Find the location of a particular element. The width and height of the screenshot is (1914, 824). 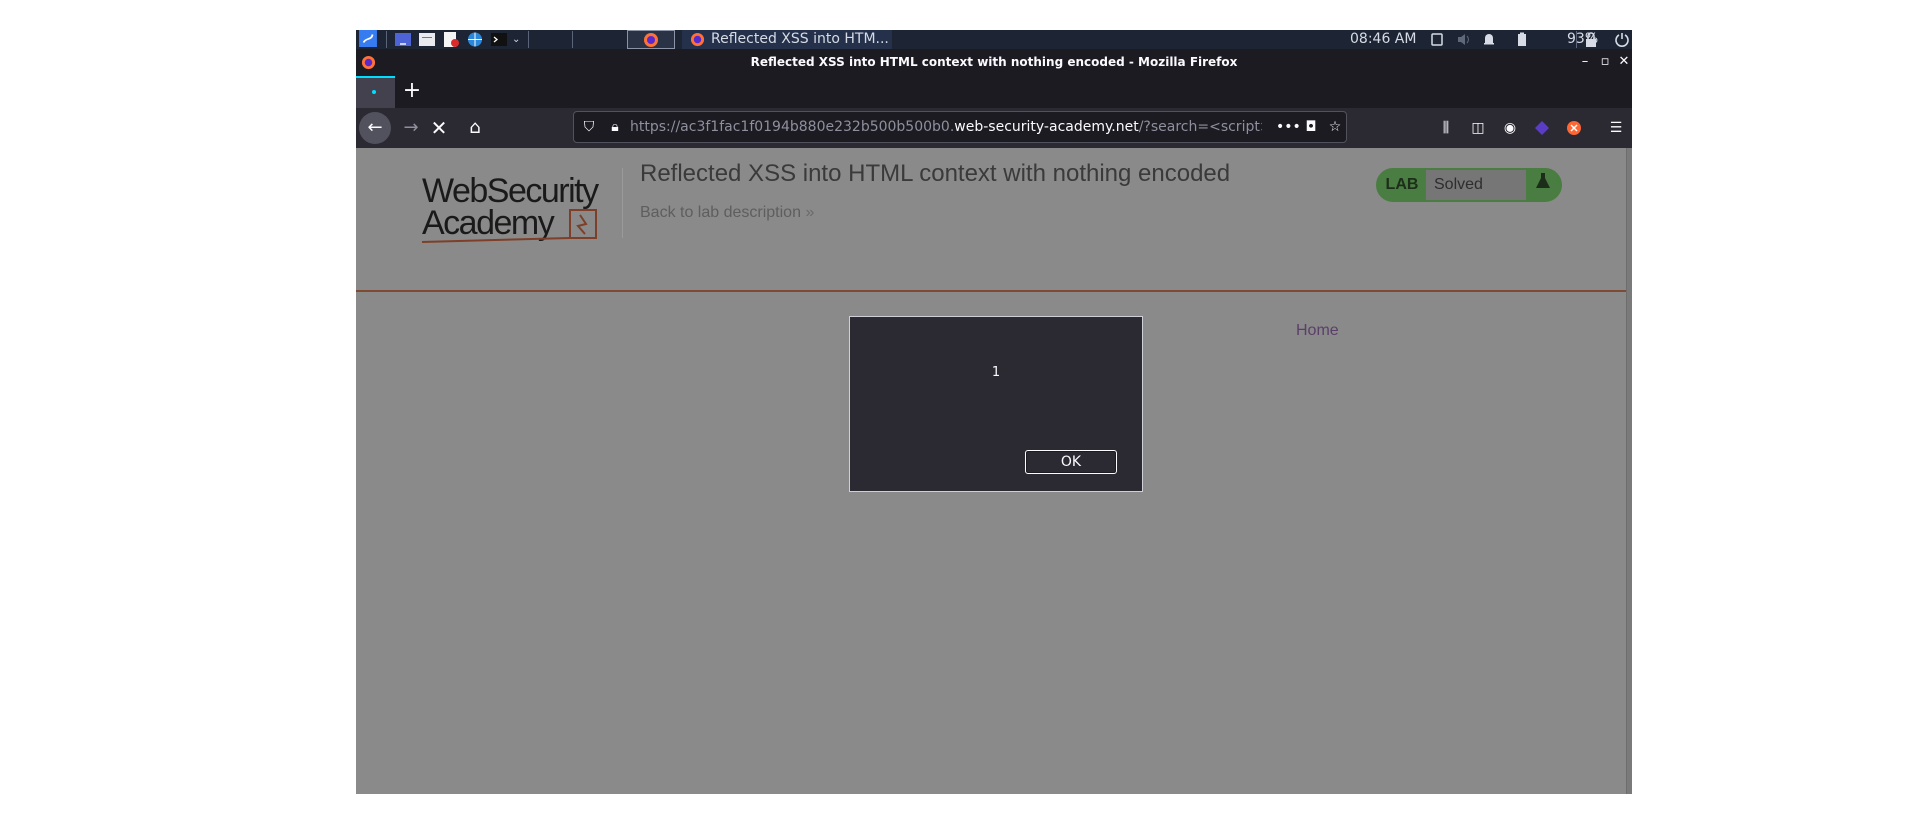

bookmark-star-icon: ☆ is located at coordinates (1335, 127).